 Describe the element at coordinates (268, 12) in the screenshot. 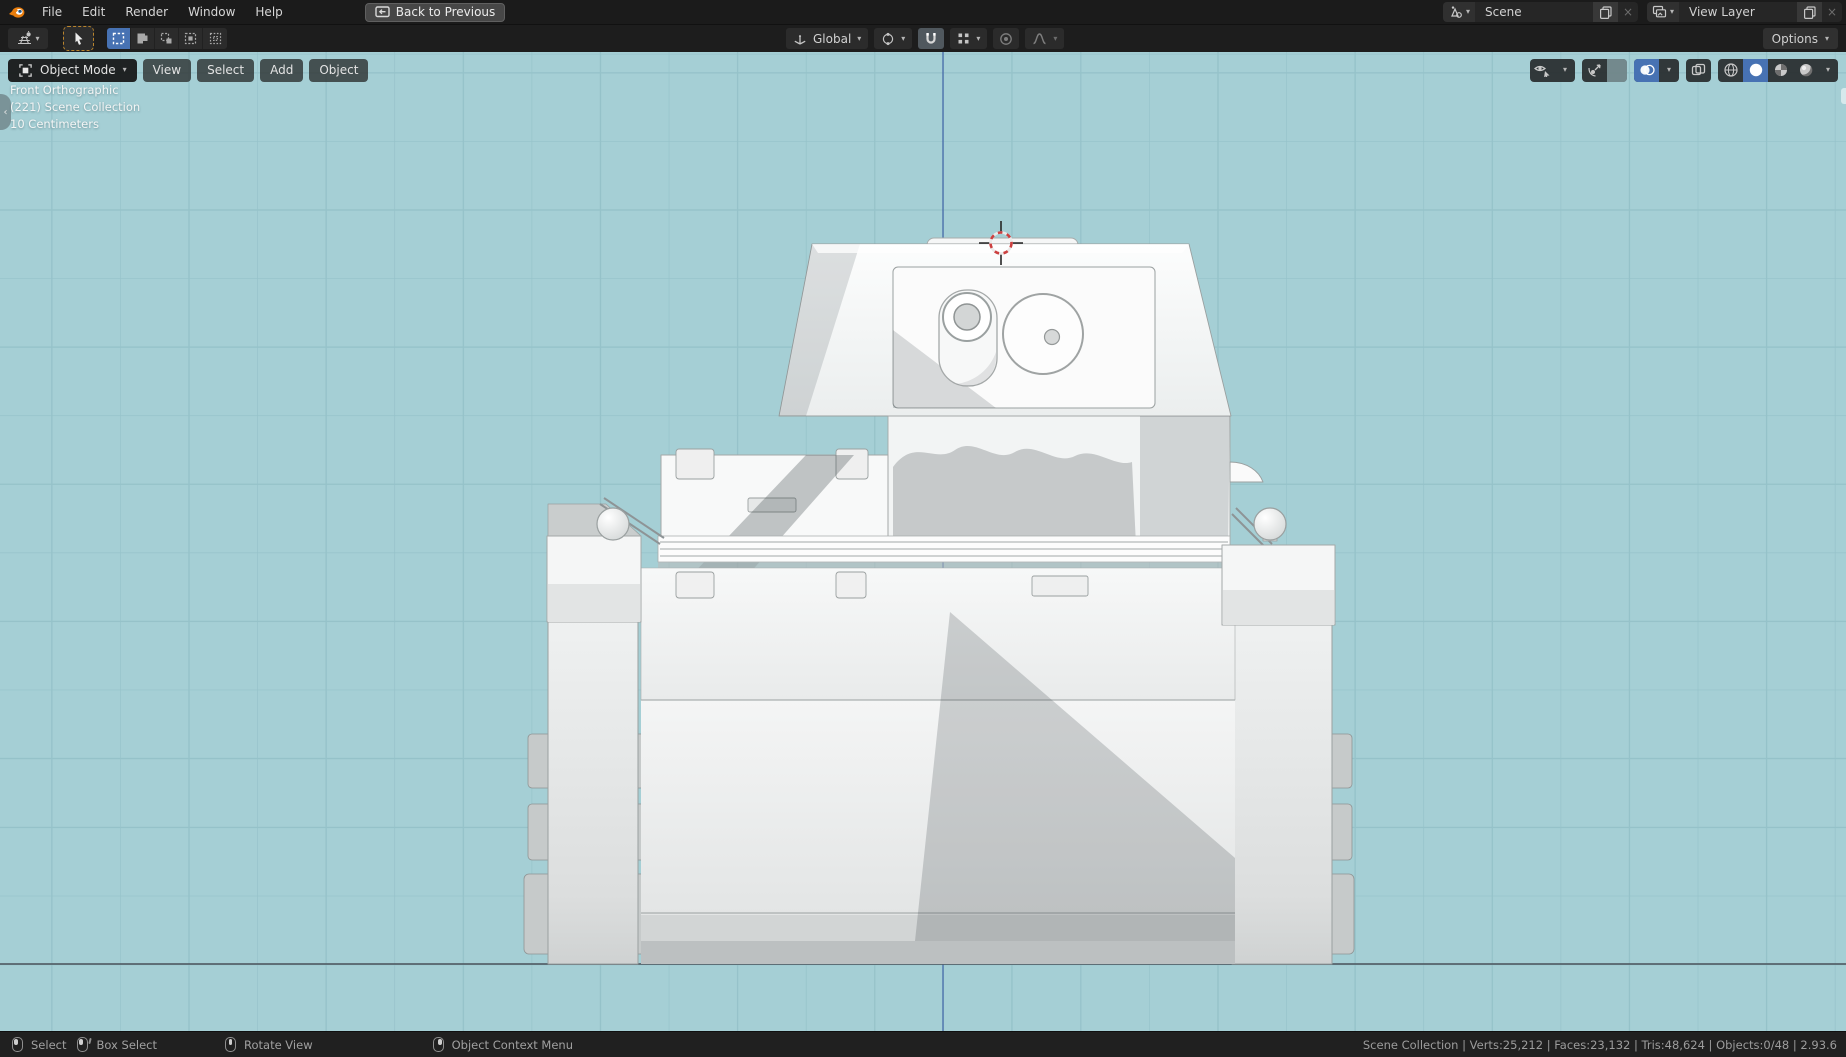

I see `menu-help: Help` at that location.